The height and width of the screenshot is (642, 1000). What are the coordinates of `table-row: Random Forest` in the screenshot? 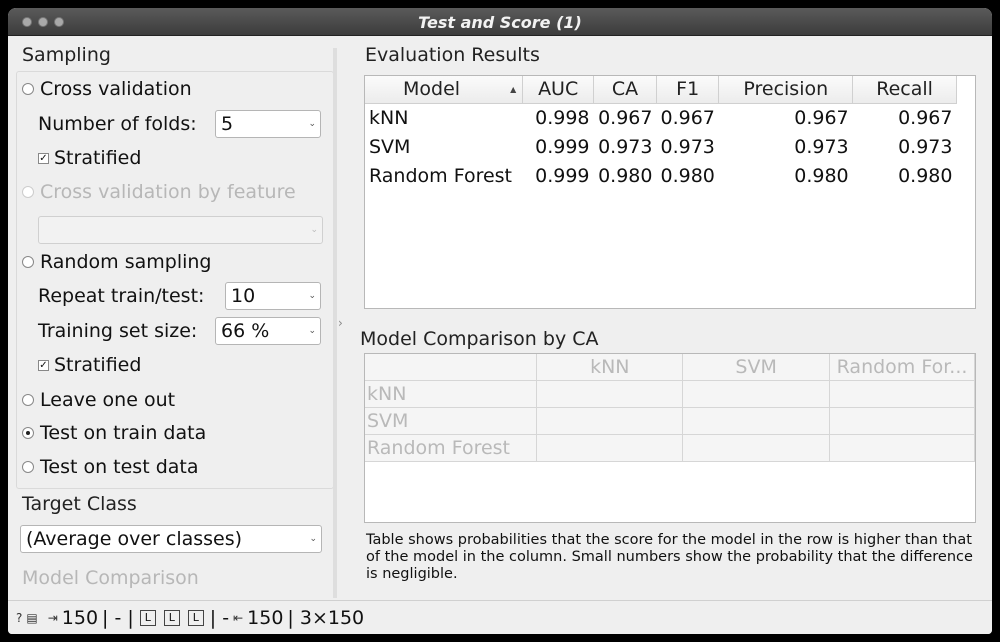 It's located at (670, 448).